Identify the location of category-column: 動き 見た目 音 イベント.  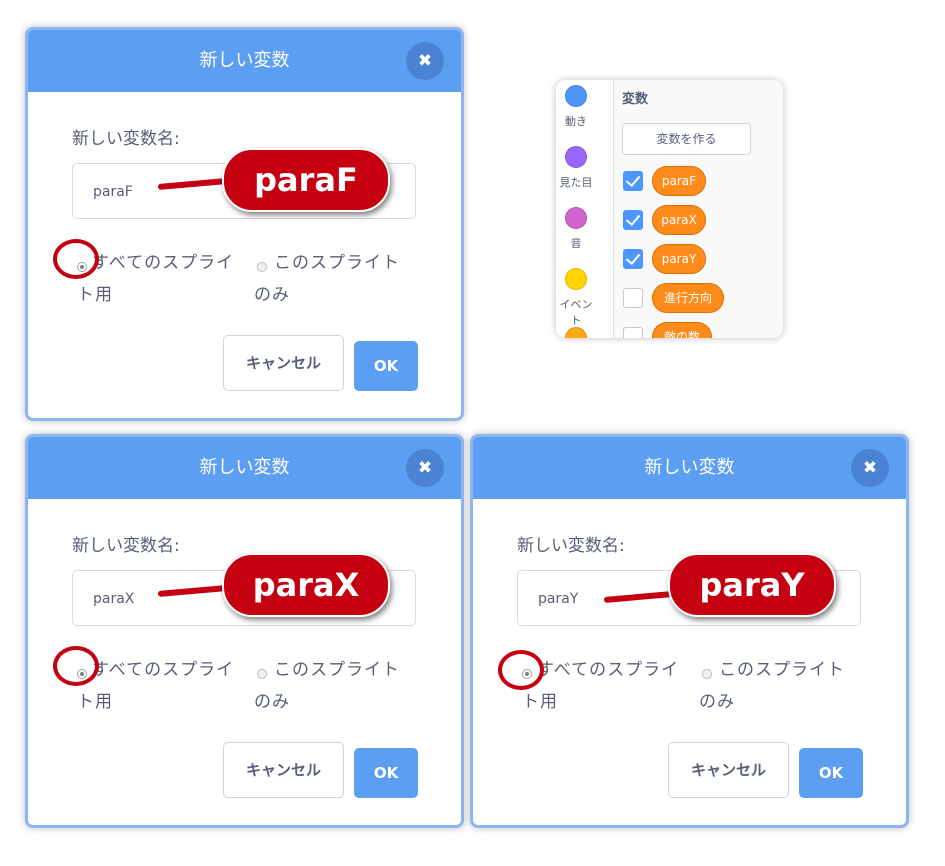
(585, 209).